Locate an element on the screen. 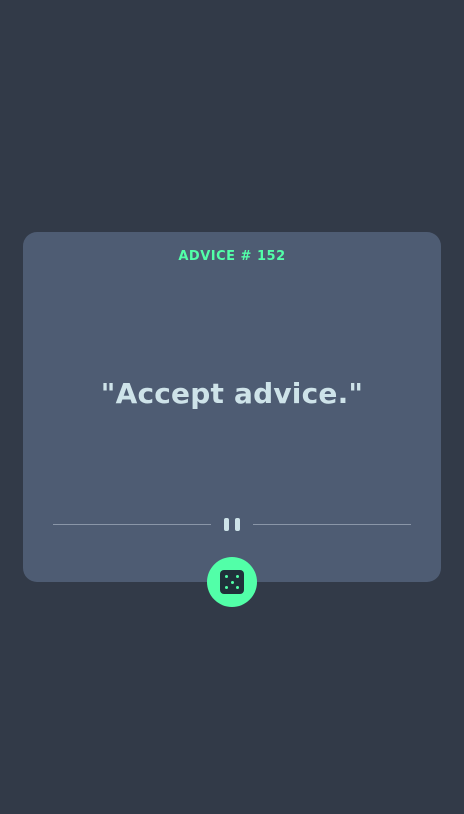 The image size is (464, 814). pause-icon is located at coordinates (232, 525).